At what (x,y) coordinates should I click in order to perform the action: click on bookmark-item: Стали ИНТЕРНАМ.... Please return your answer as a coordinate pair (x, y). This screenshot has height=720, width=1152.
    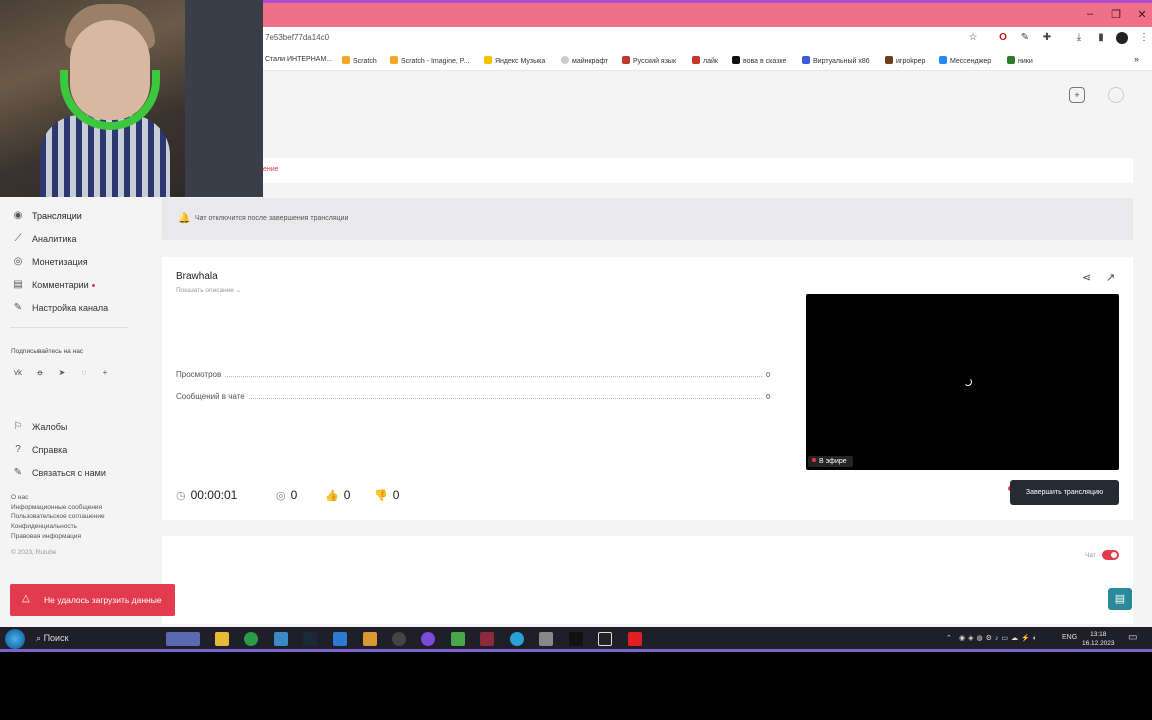
    Looking at the image, I should click on (298, 59).